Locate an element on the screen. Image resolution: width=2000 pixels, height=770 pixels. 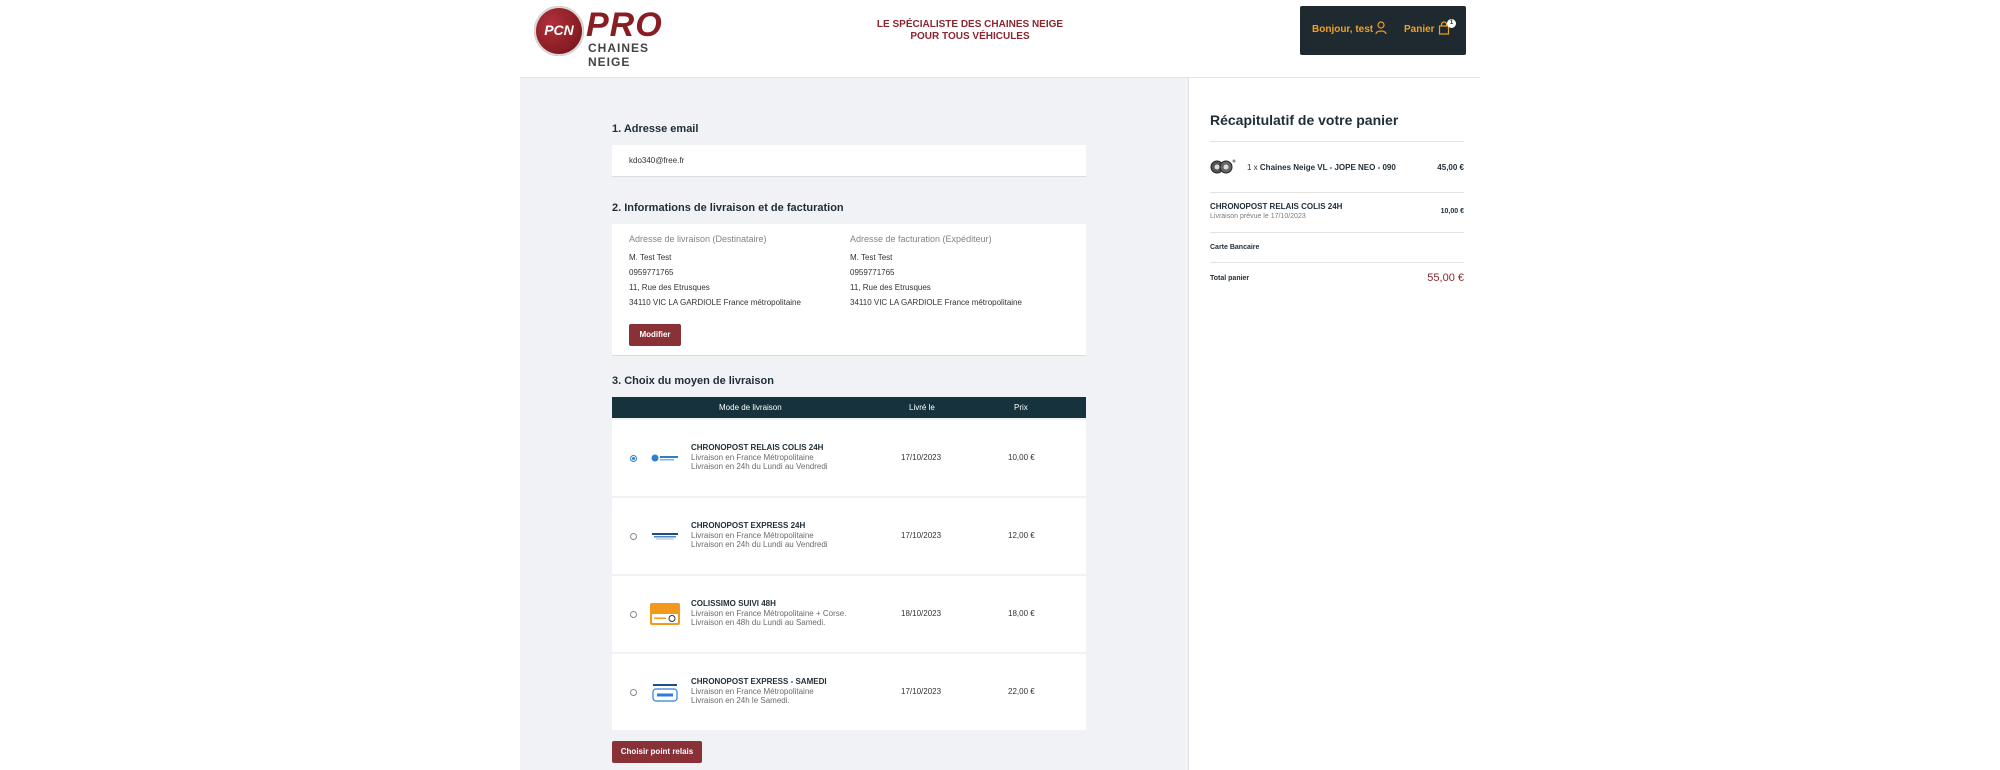
account-cart-box: Bonjour, test Panier 1 is located at coordinates (1383, 30).